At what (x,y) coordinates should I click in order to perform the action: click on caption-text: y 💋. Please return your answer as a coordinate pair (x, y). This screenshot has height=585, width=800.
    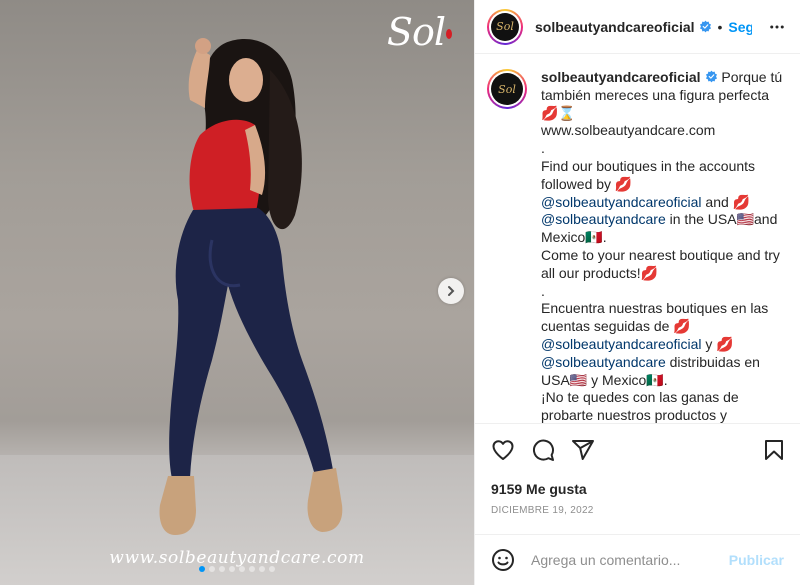
    Looking at the image, I should click on (719, 343).